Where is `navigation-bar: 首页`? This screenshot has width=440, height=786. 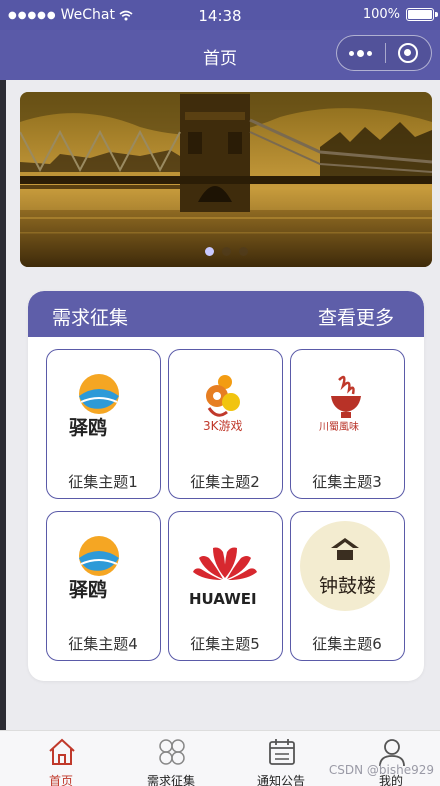
navigation-bar: 首页 is located at coordinates (220, 55).